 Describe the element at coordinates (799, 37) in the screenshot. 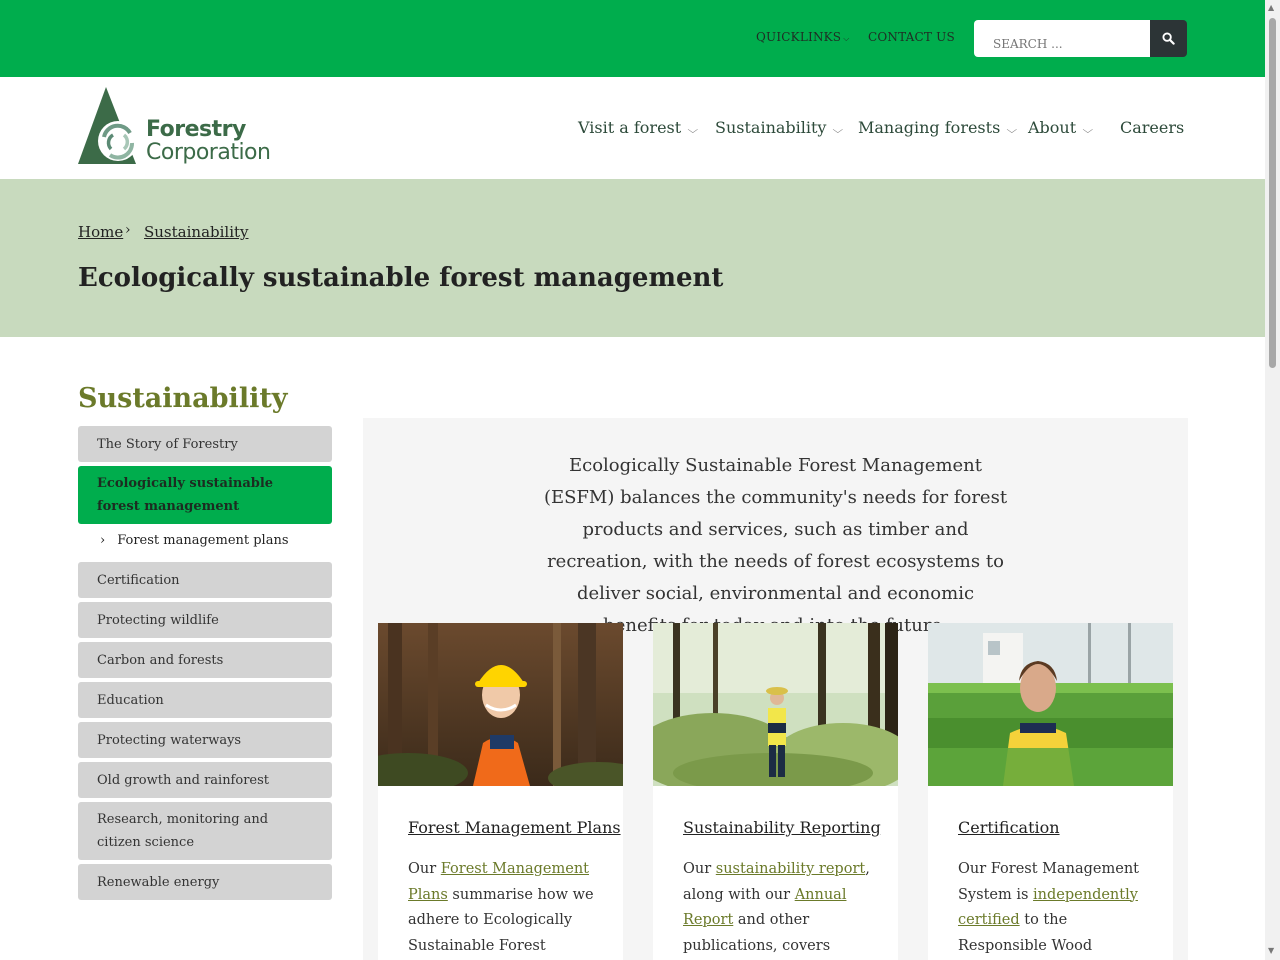

I see `quicklinks-label: QUICKLINKS` at that location.